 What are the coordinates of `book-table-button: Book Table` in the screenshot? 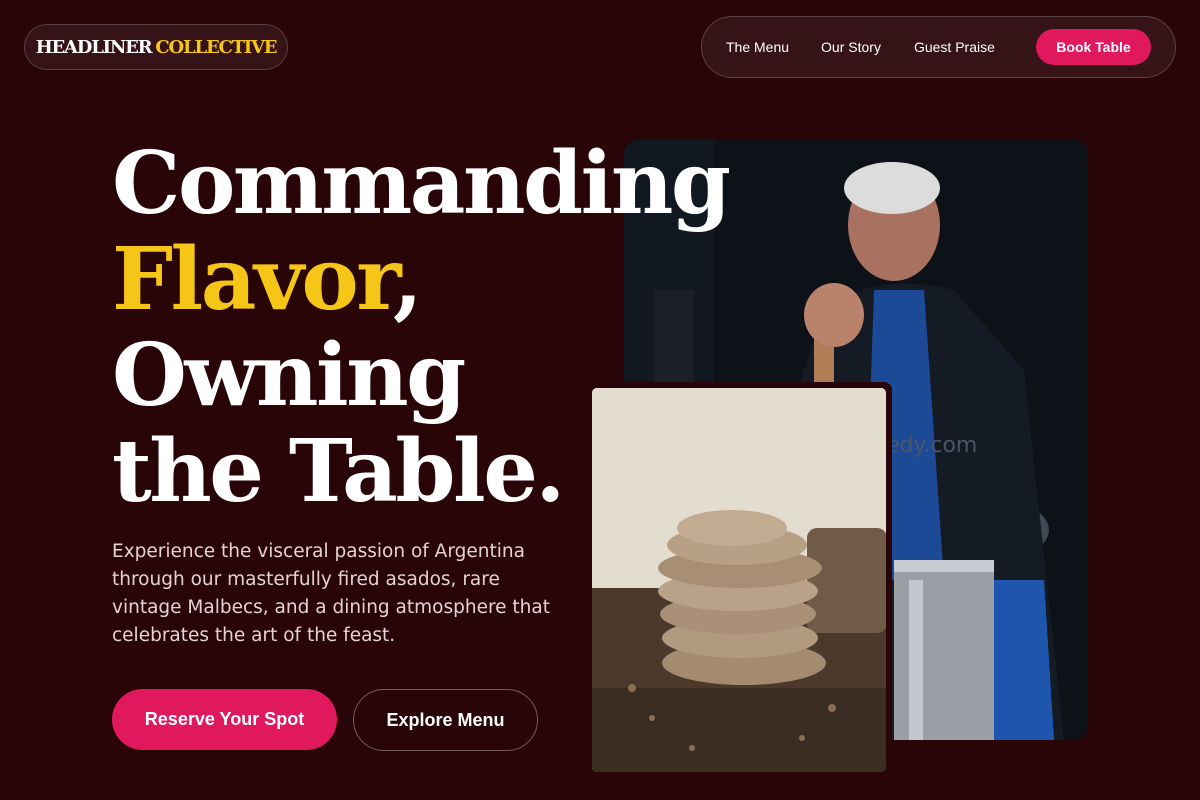 It's located at (1093, 47).